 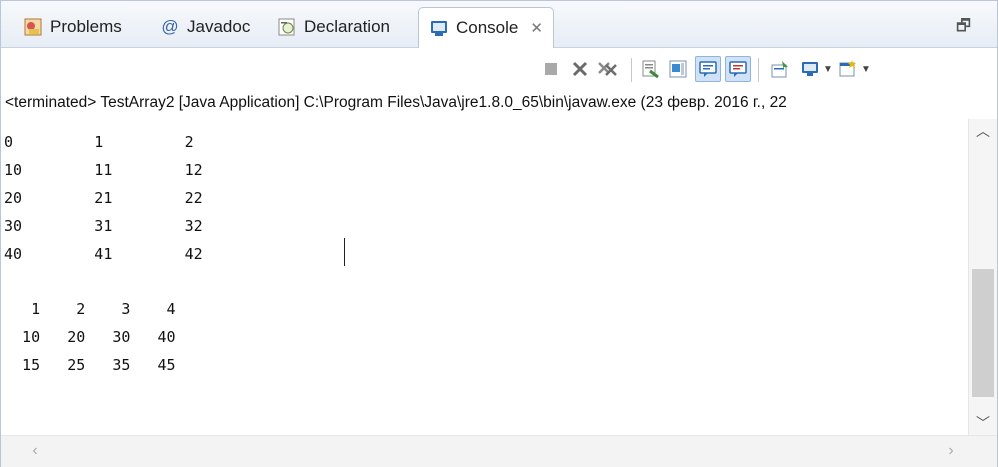 I want to click on tab-javadoc-label: Javadoc, so click(x=219, y=26).